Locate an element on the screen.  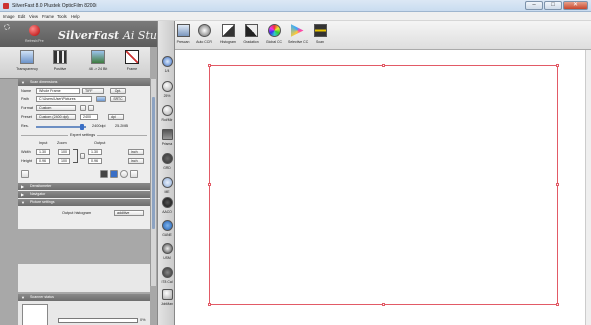
window-title: SilverFast 8.0 Plustek OpticFilm 8200i is located at coordinates (54, 6).